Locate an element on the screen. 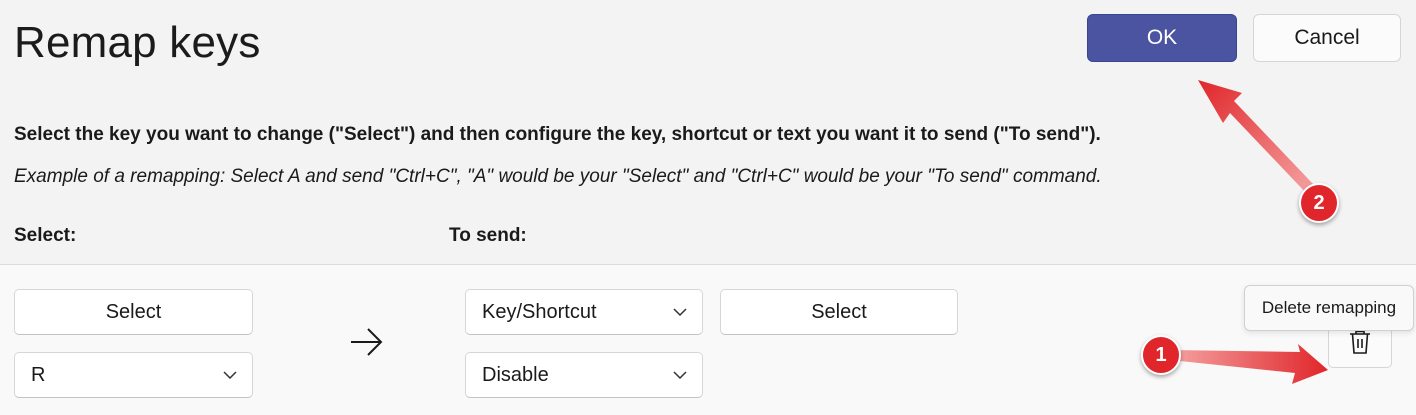  send-type-dropdown: Key/Shortcut is located at coordinates (584, 312).